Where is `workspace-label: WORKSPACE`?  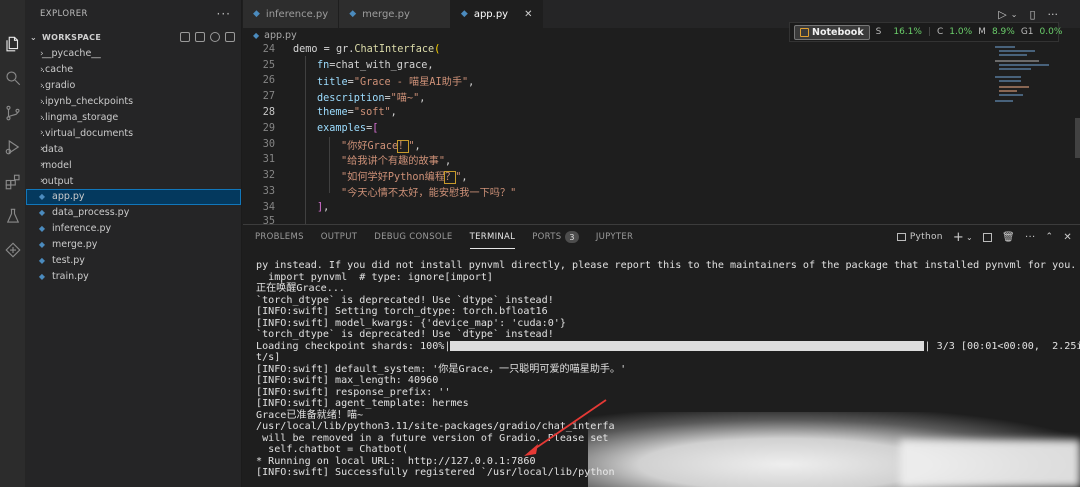
workspace-label: WORKSPACE is located at coordinates (72, 37).